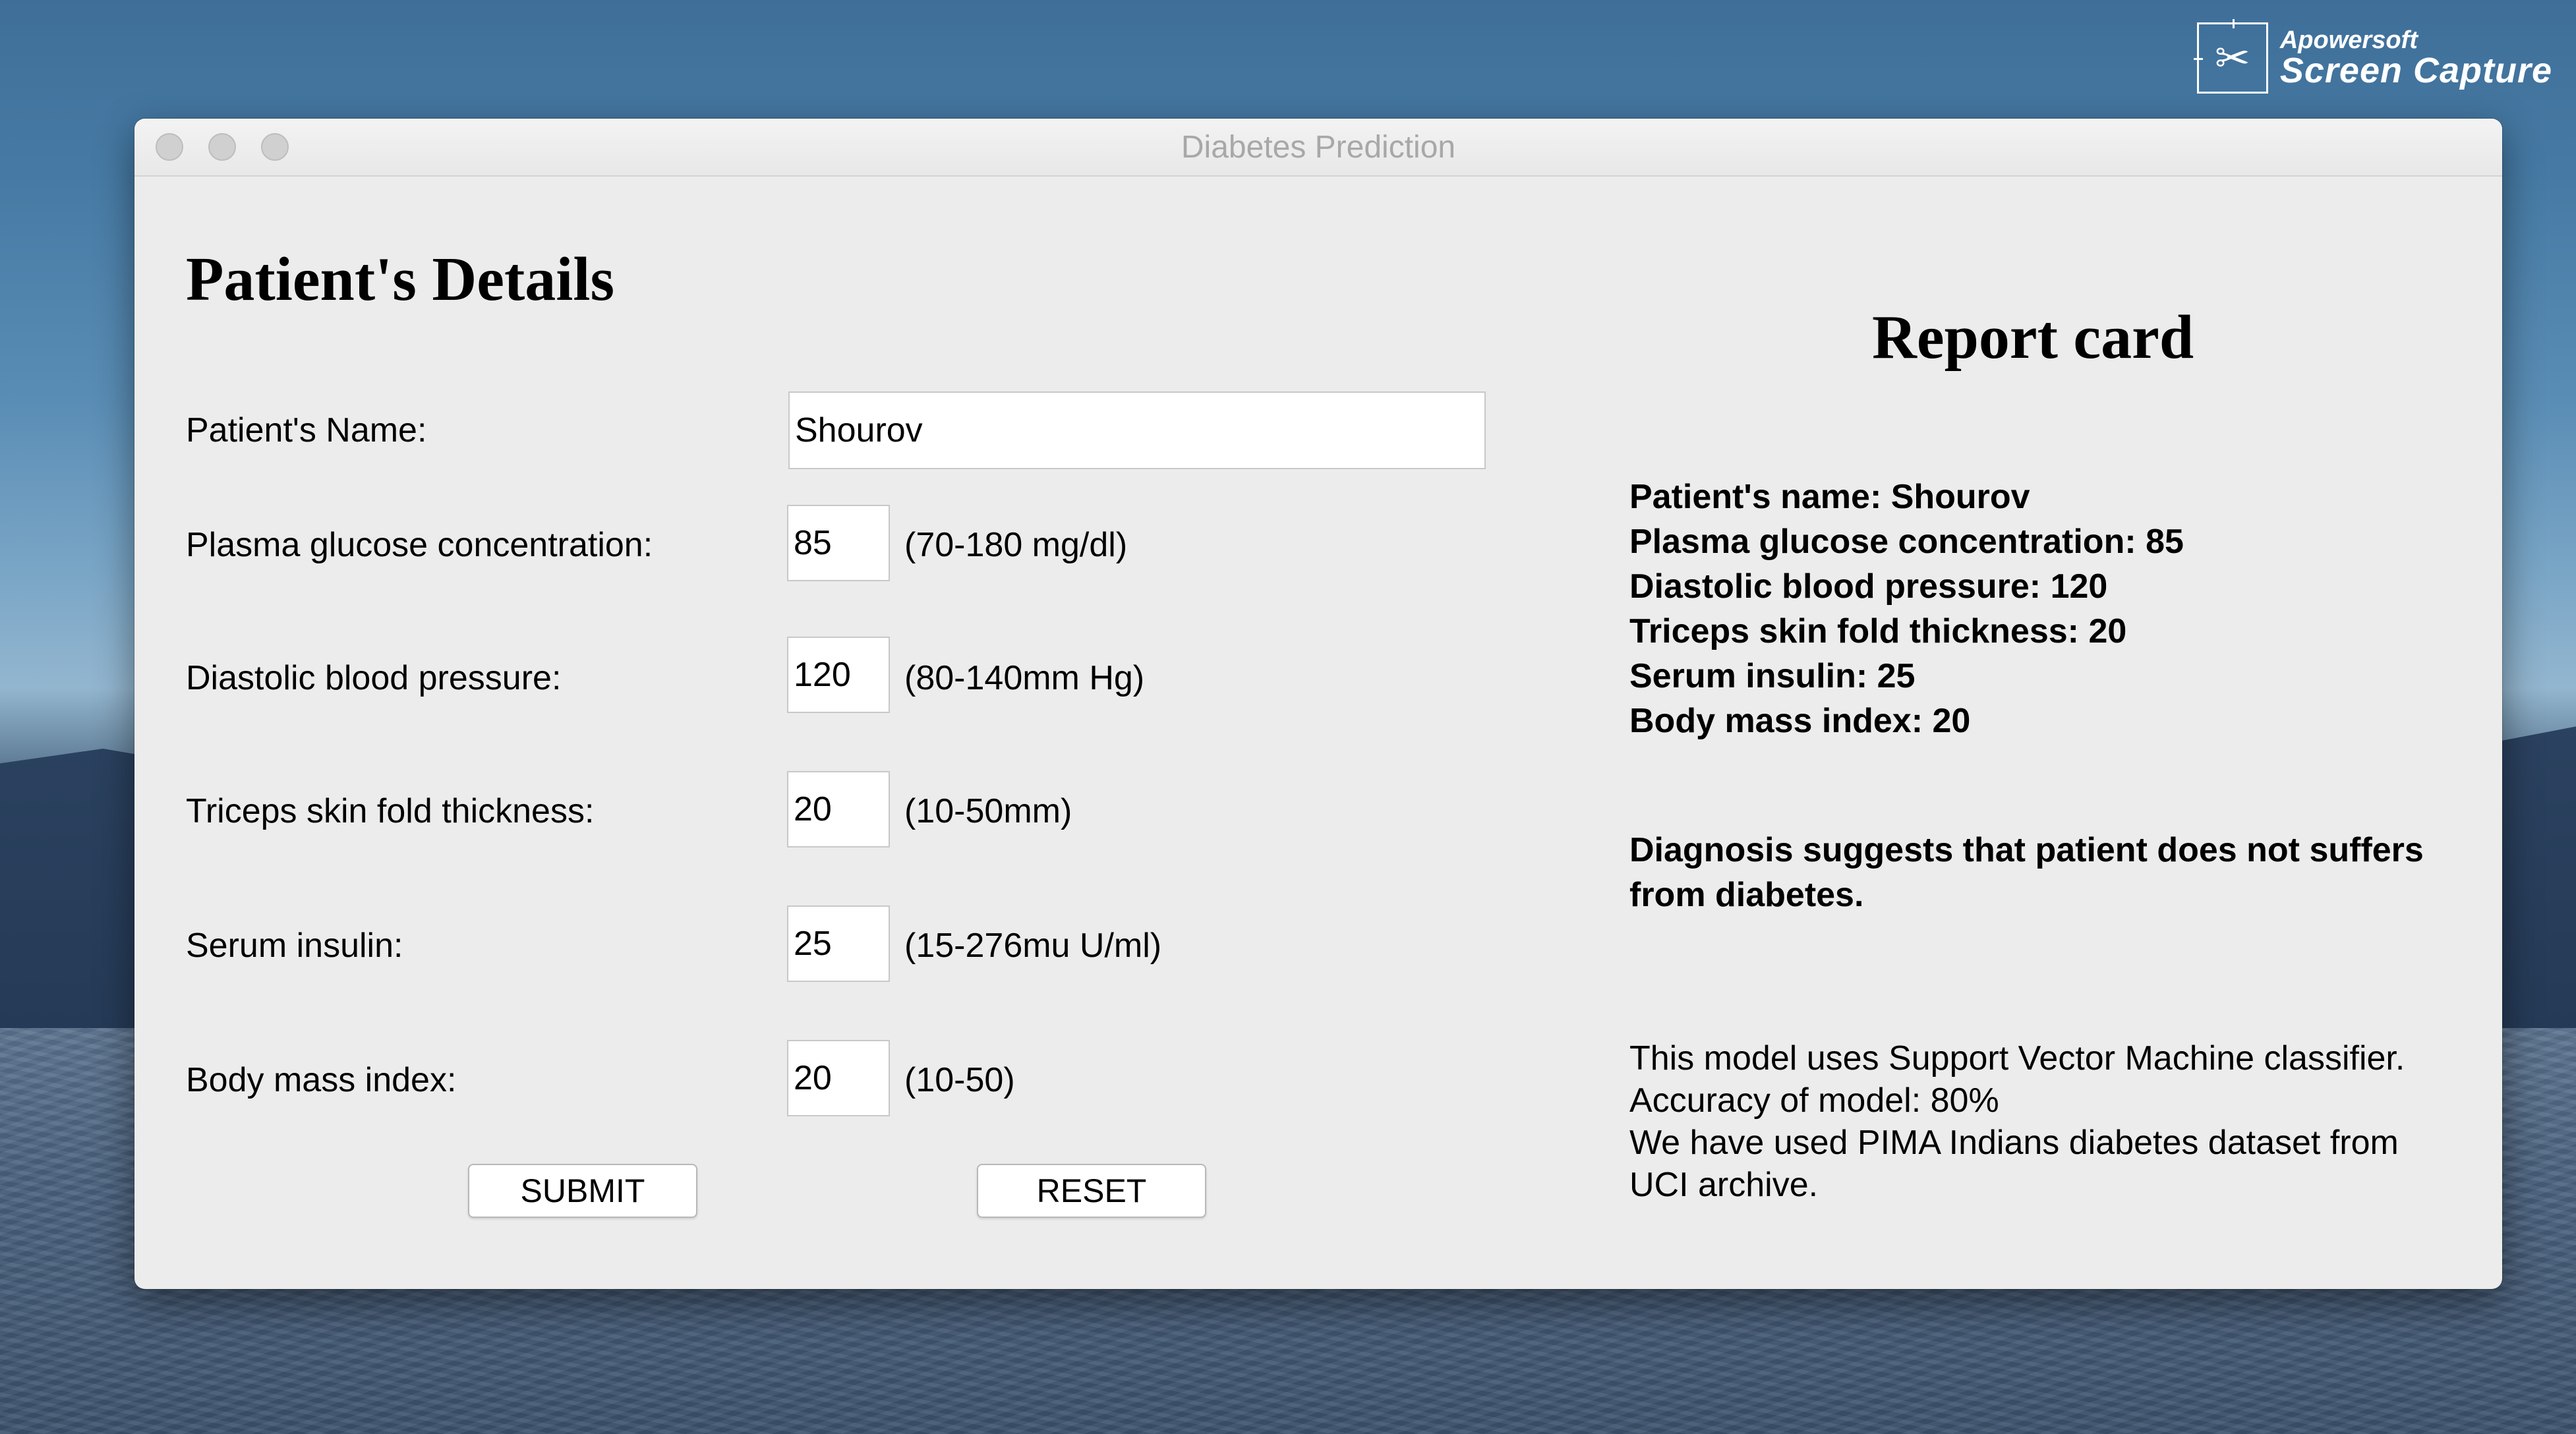 This screenshot has height=1434, width=2576. Describe the element at coordinates (1137, 430) in the screenshot. I see `patient-name-input` at that location.